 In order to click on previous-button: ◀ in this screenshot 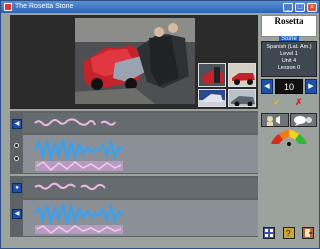, I will do `click(267, 86)`.